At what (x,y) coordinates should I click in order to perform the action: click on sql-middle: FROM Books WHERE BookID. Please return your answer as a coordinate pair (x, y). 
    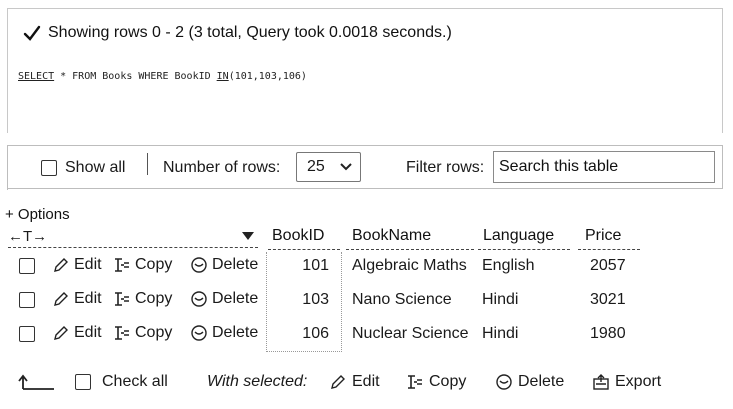
    Looking at the image, I should click on (141, 76).